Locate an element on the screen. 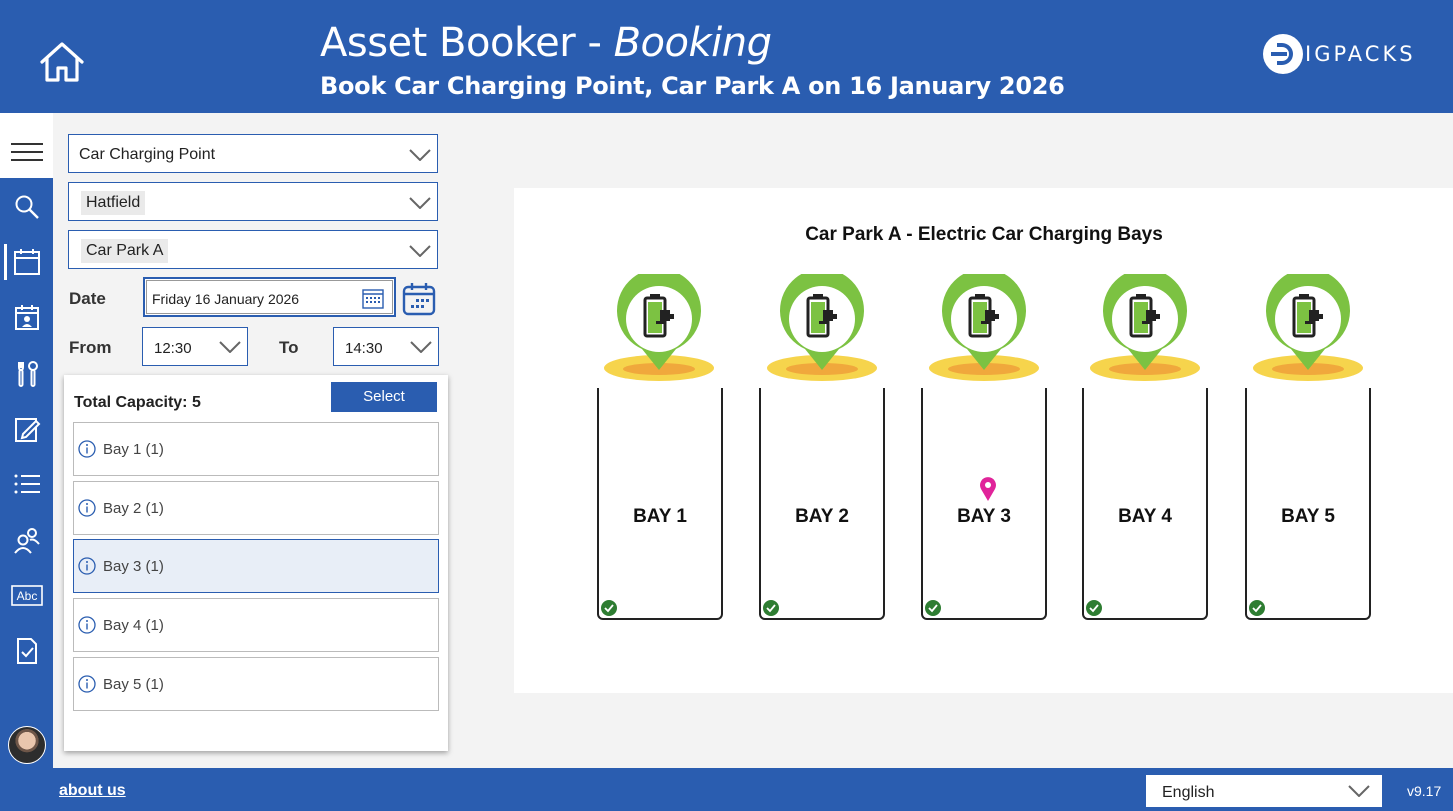 The height and width of the screenshot is (811, 1453). site-value: Hatfield is located at coordinates (113, 203).